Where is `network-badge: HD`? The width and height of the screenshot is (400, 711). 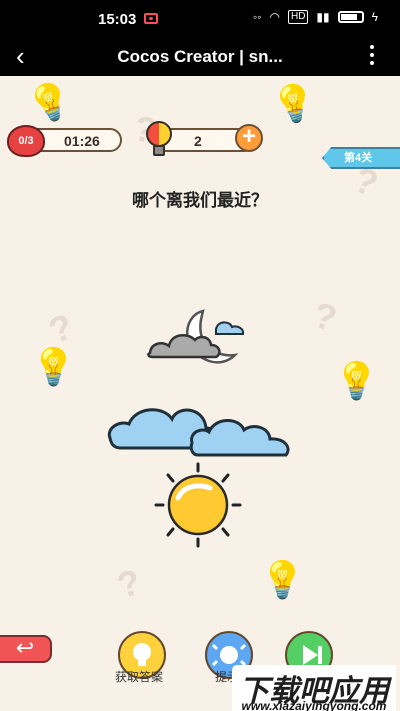 network-badge: HD is located at coordinates (298, 17).